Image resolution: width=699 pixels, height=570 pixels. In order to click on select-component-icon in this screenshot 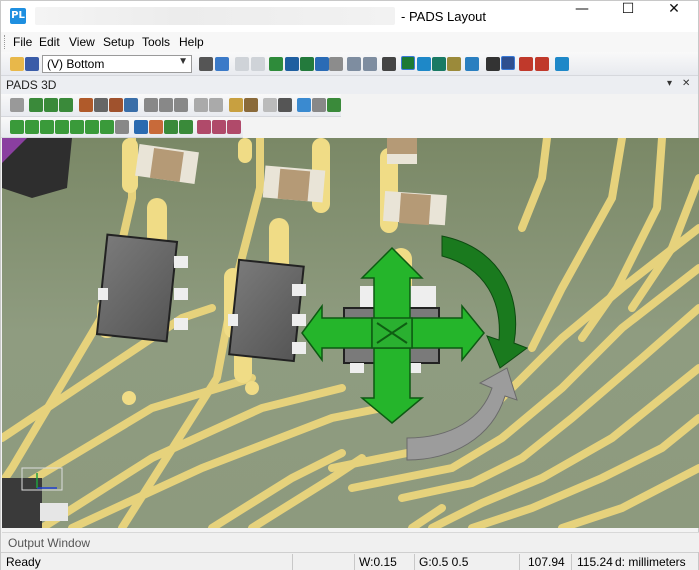, I will do `click(36, 105)`.